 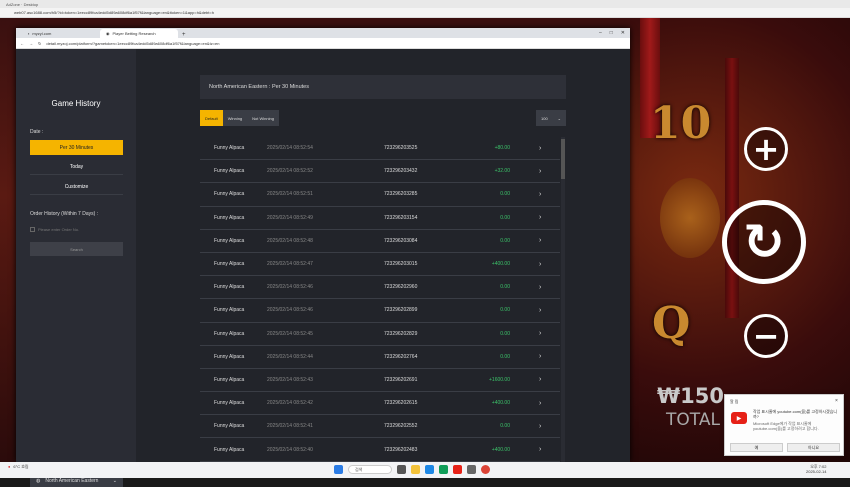 I want to click on notification-header: 알 림, so click(x=734, y=401).